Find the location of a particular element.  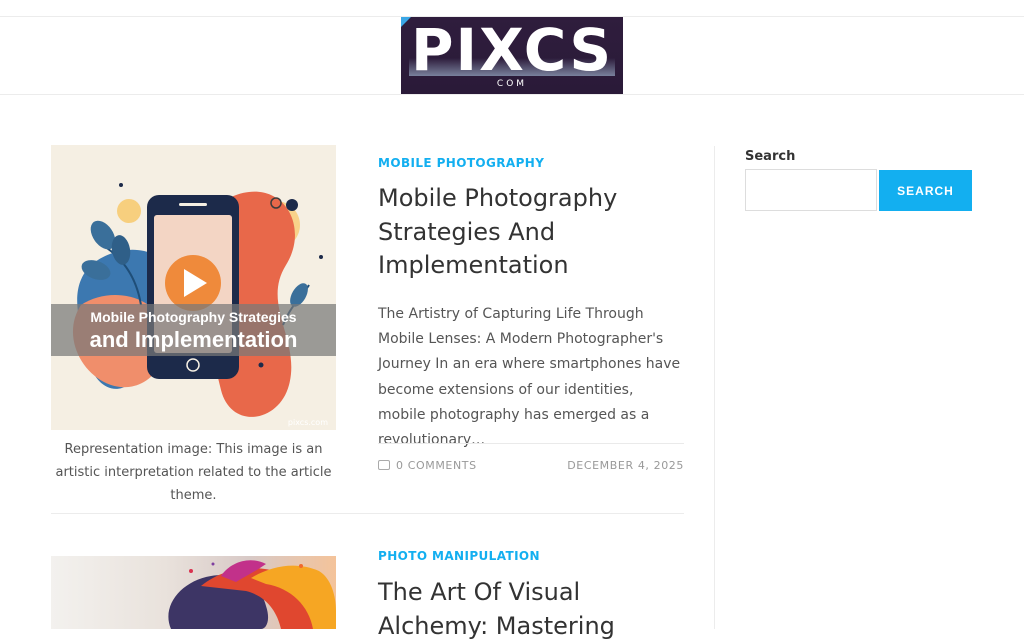

comment-icon is located at coordinates (384, 465).